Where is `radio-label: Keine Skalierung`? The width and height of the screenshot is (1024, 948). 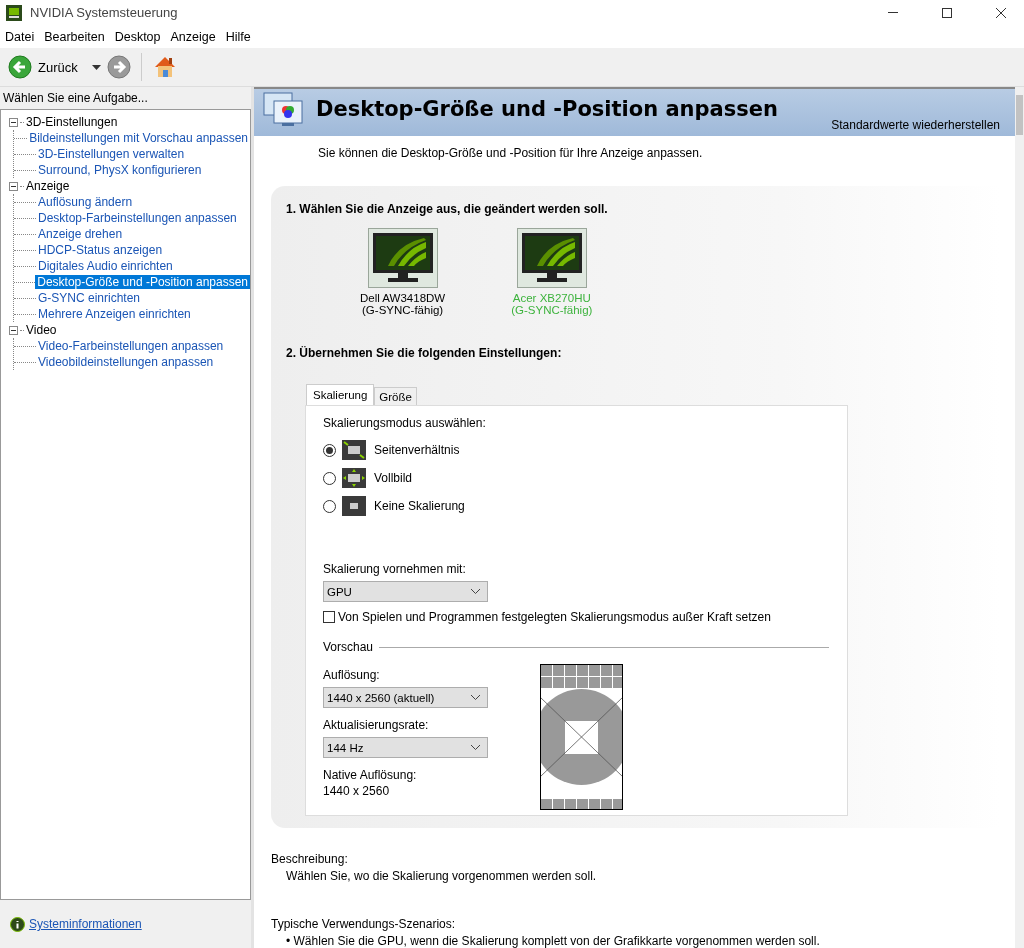
radio-label: Keine Skalierung is located at coordinates (419, 506).